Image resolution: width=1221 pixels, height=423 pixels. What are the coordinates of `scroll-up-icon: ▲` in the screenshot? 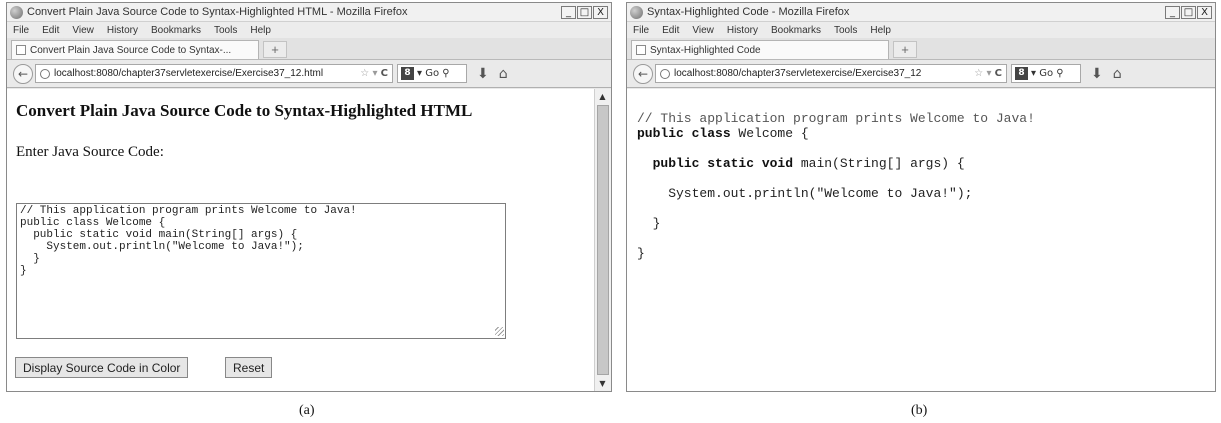 It's located at (602, 96).